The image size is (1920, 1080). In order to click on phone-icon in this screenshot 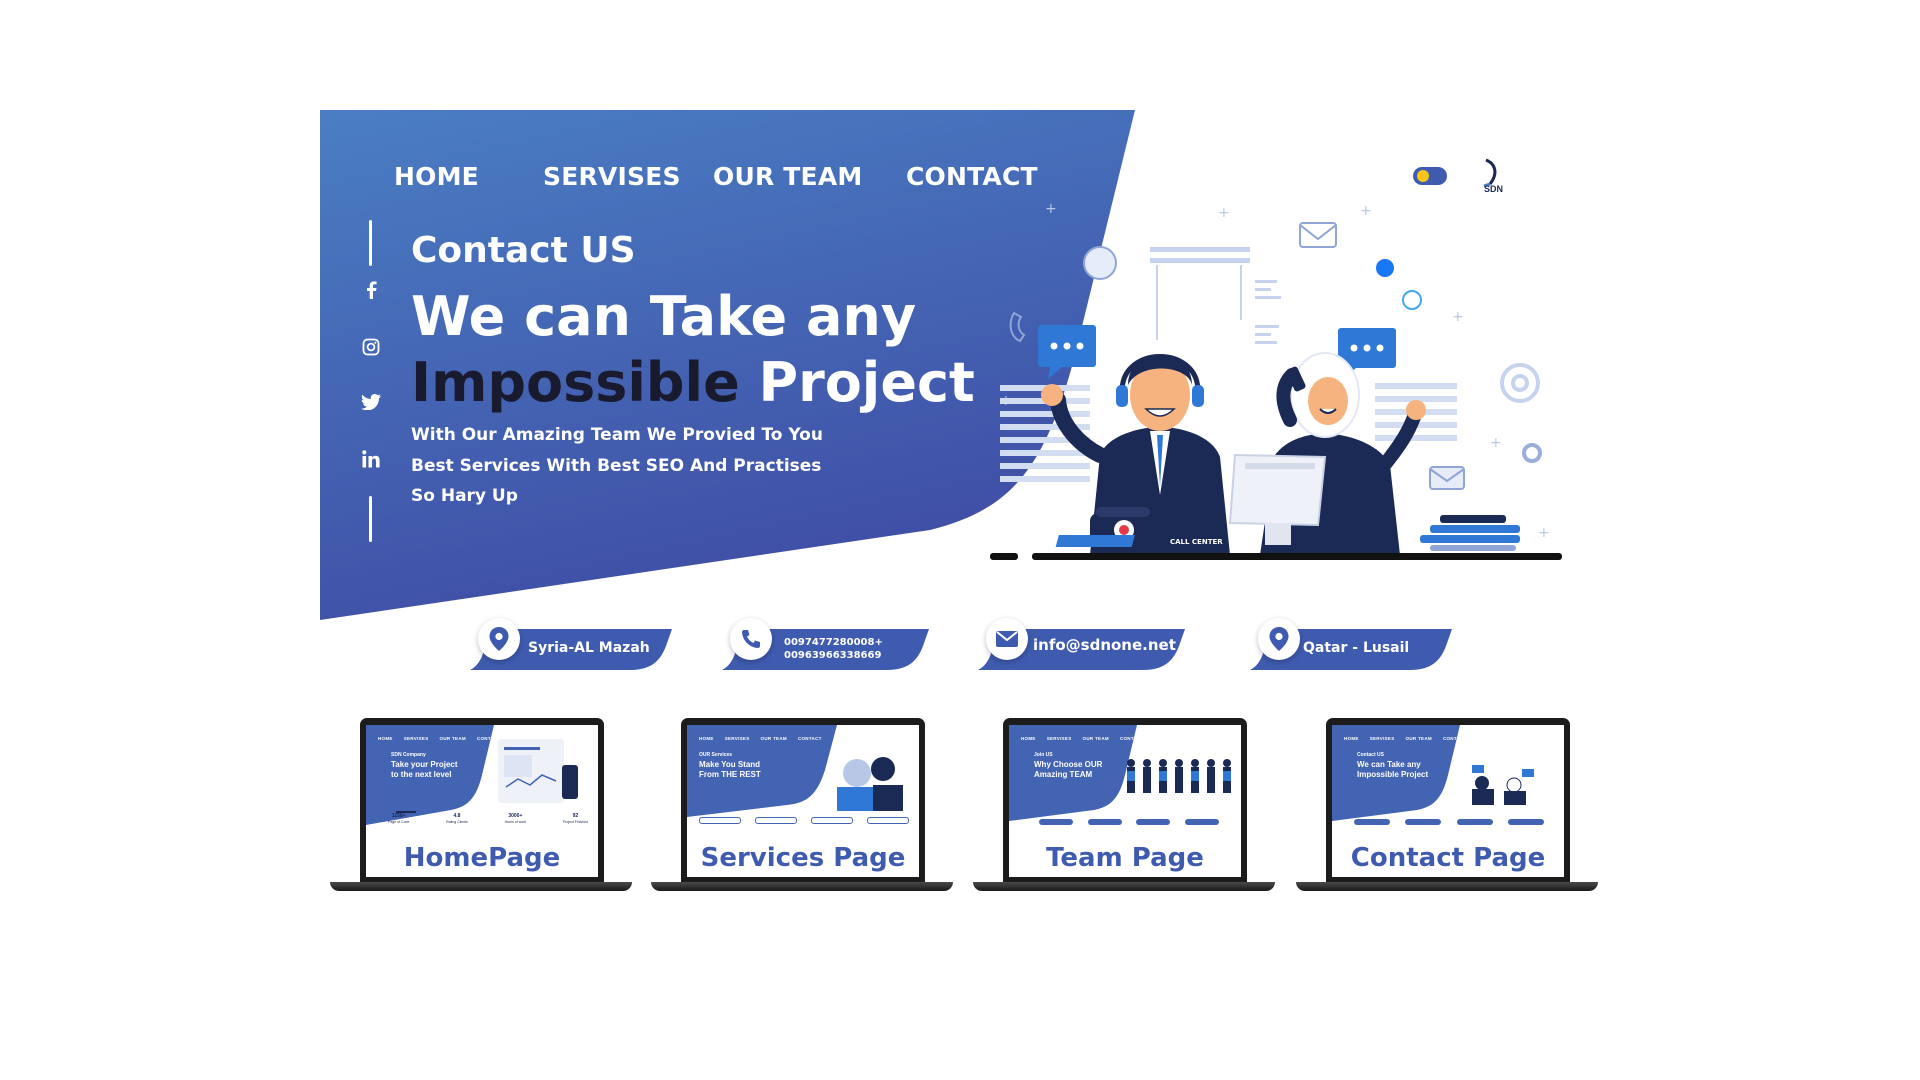, I will do `click(751, 639)`.